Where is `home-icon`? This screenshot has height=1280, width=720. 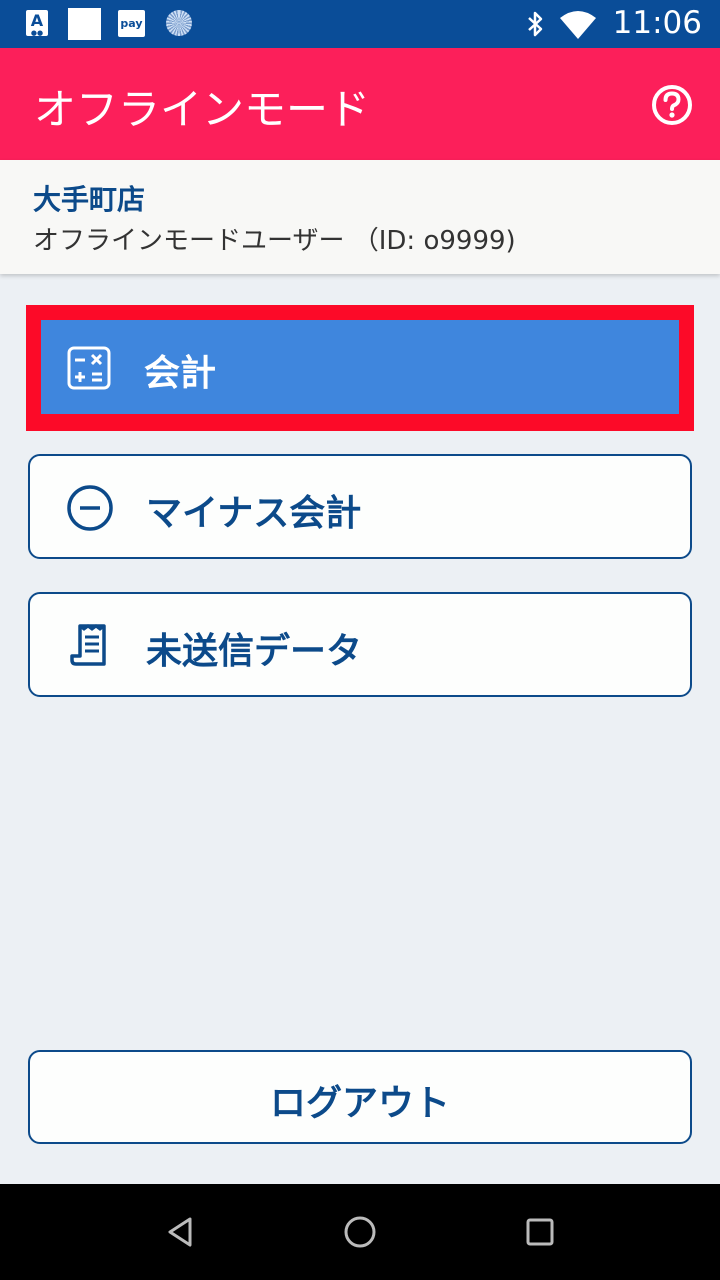 home-icon is located at coordinates (360, 1232).